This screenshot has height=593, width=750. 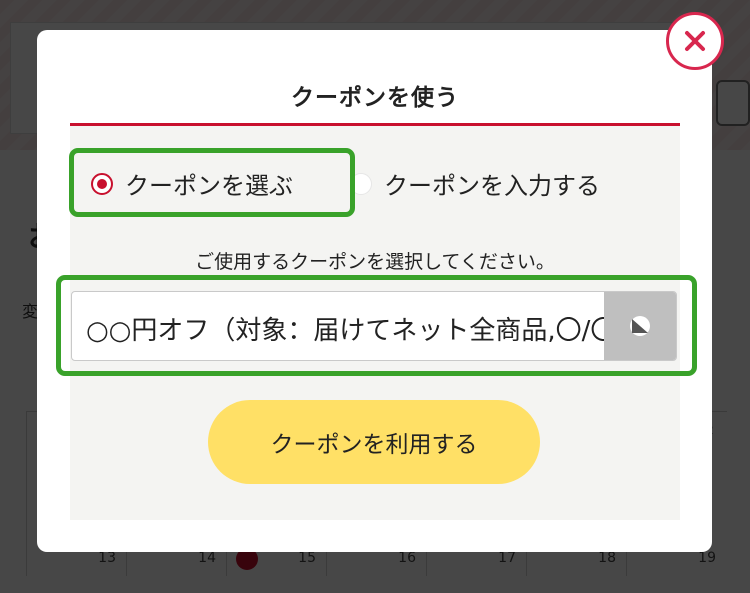 I want to click on radio-enter-coupon: クーポンを入力する, so click(x=475, y=183).